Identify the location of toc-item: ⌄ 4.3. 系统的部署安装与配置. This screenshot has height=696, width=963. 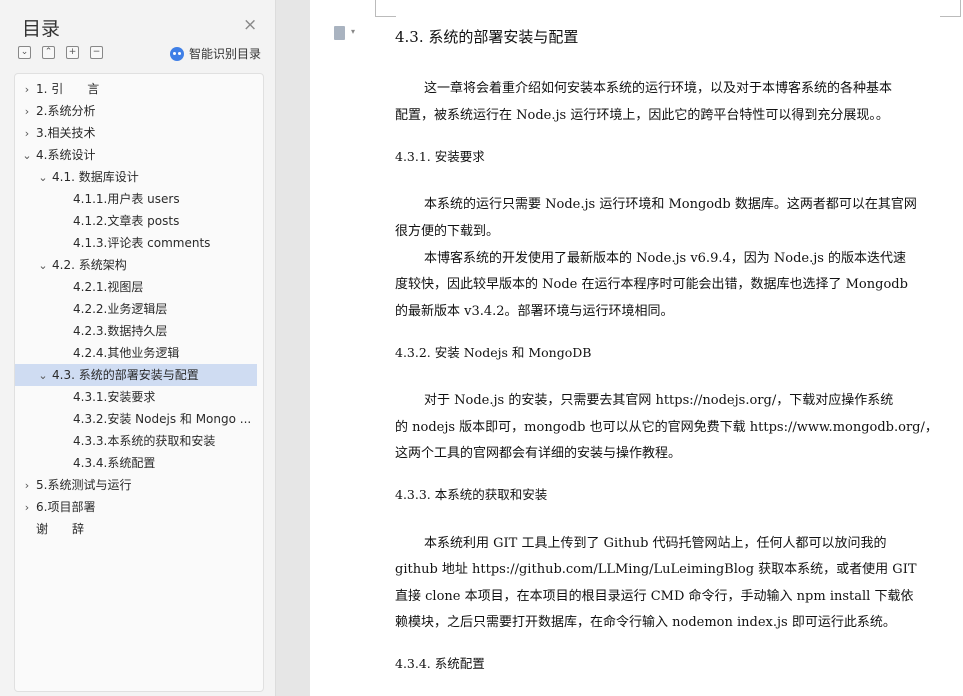
(136, 375).